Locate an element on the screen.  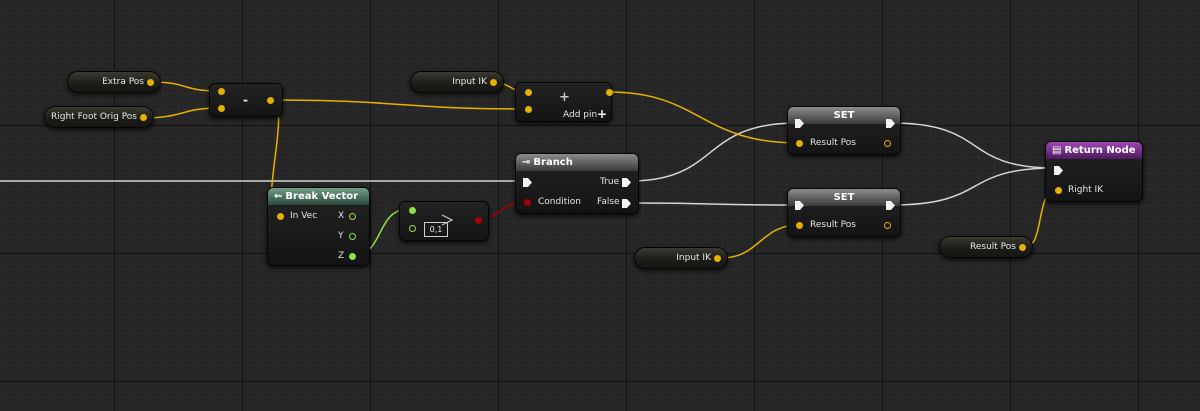
break-vector-y-label: Y is located at coordinates (341, 236).